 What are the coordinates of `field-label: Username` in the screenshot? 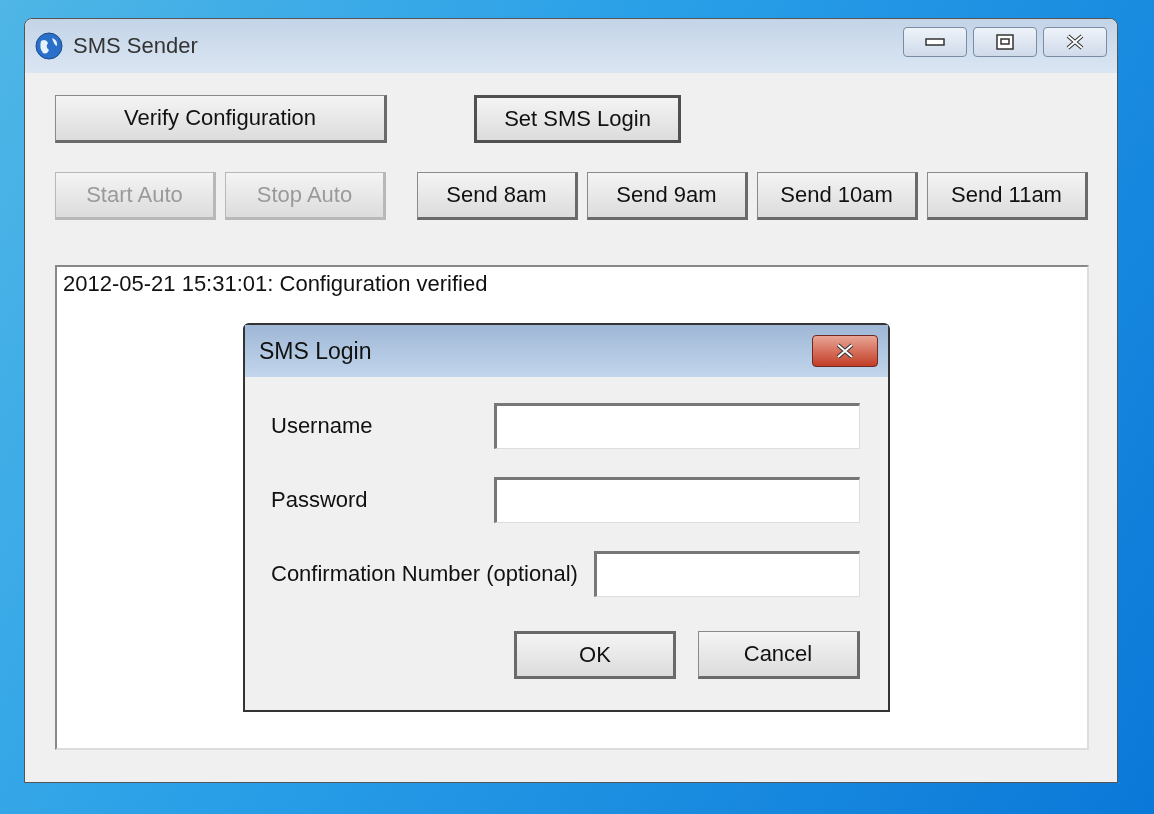 It's located at (322, 426).